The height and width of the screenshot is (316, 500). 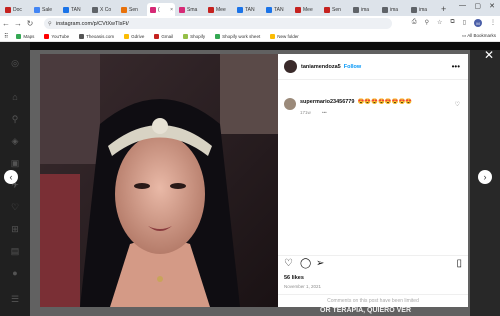 What do you see at coordinates (106, 9) in the screenshot?
I see `tab-label: X Co` at bounding box center [106, 9].